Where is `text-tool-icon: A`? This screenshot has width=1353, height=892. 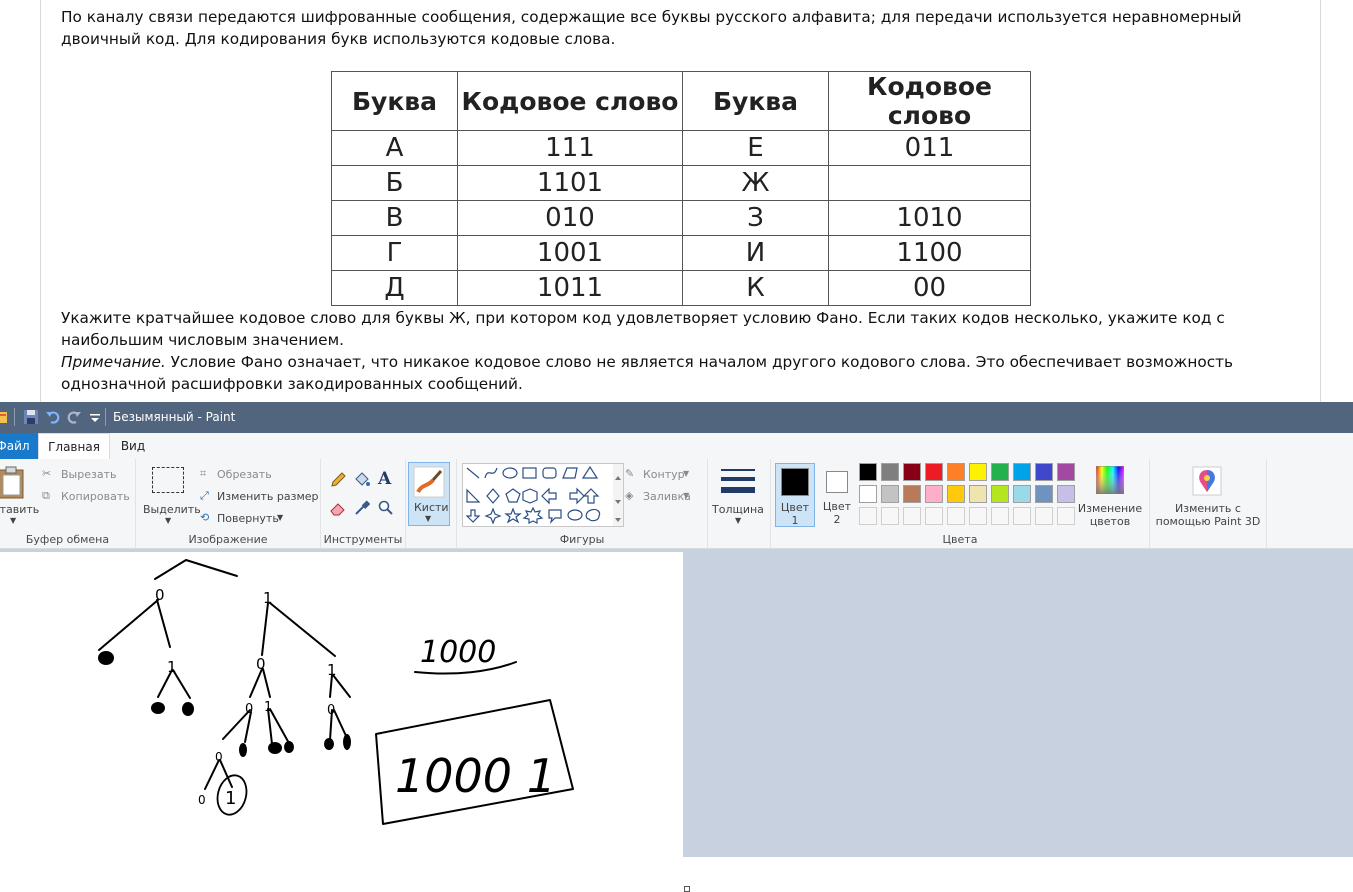 text-tool-icon: A is located at coordinates (384, 479).